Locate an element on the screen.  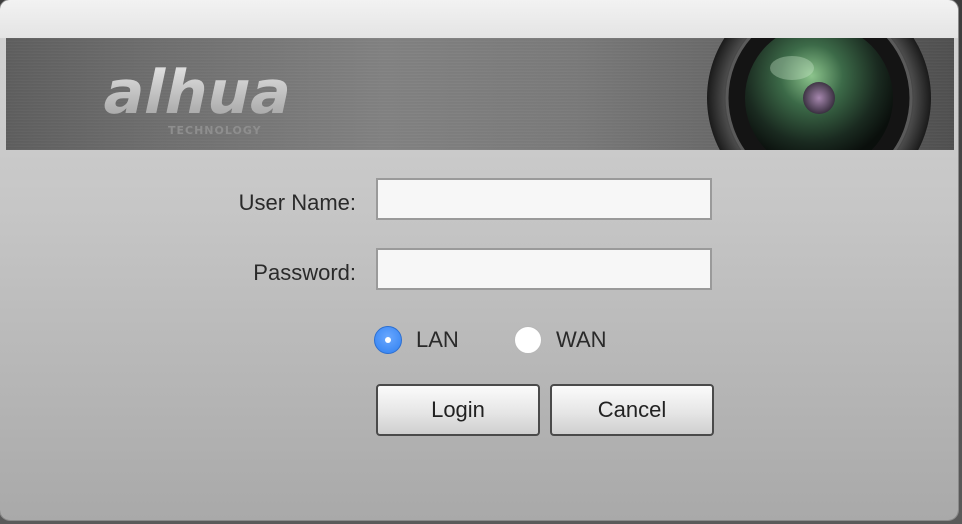
password-label: Password: is located at coordinates (304, 272).